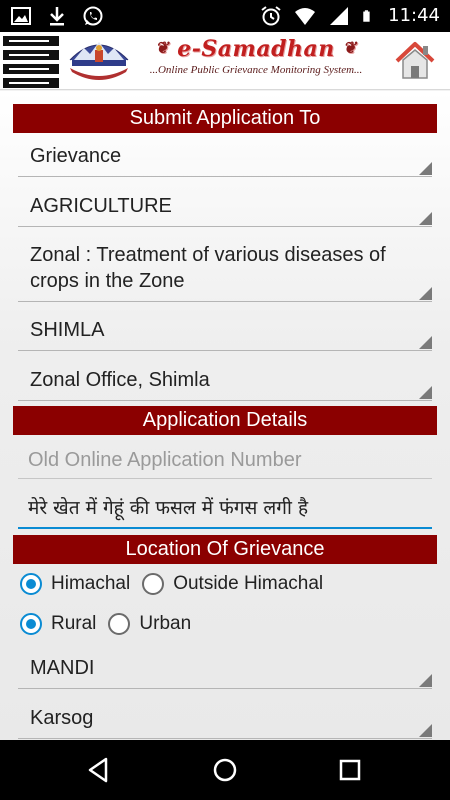  I want to click on ornament-left-icon: ❦, so click(162, 47).